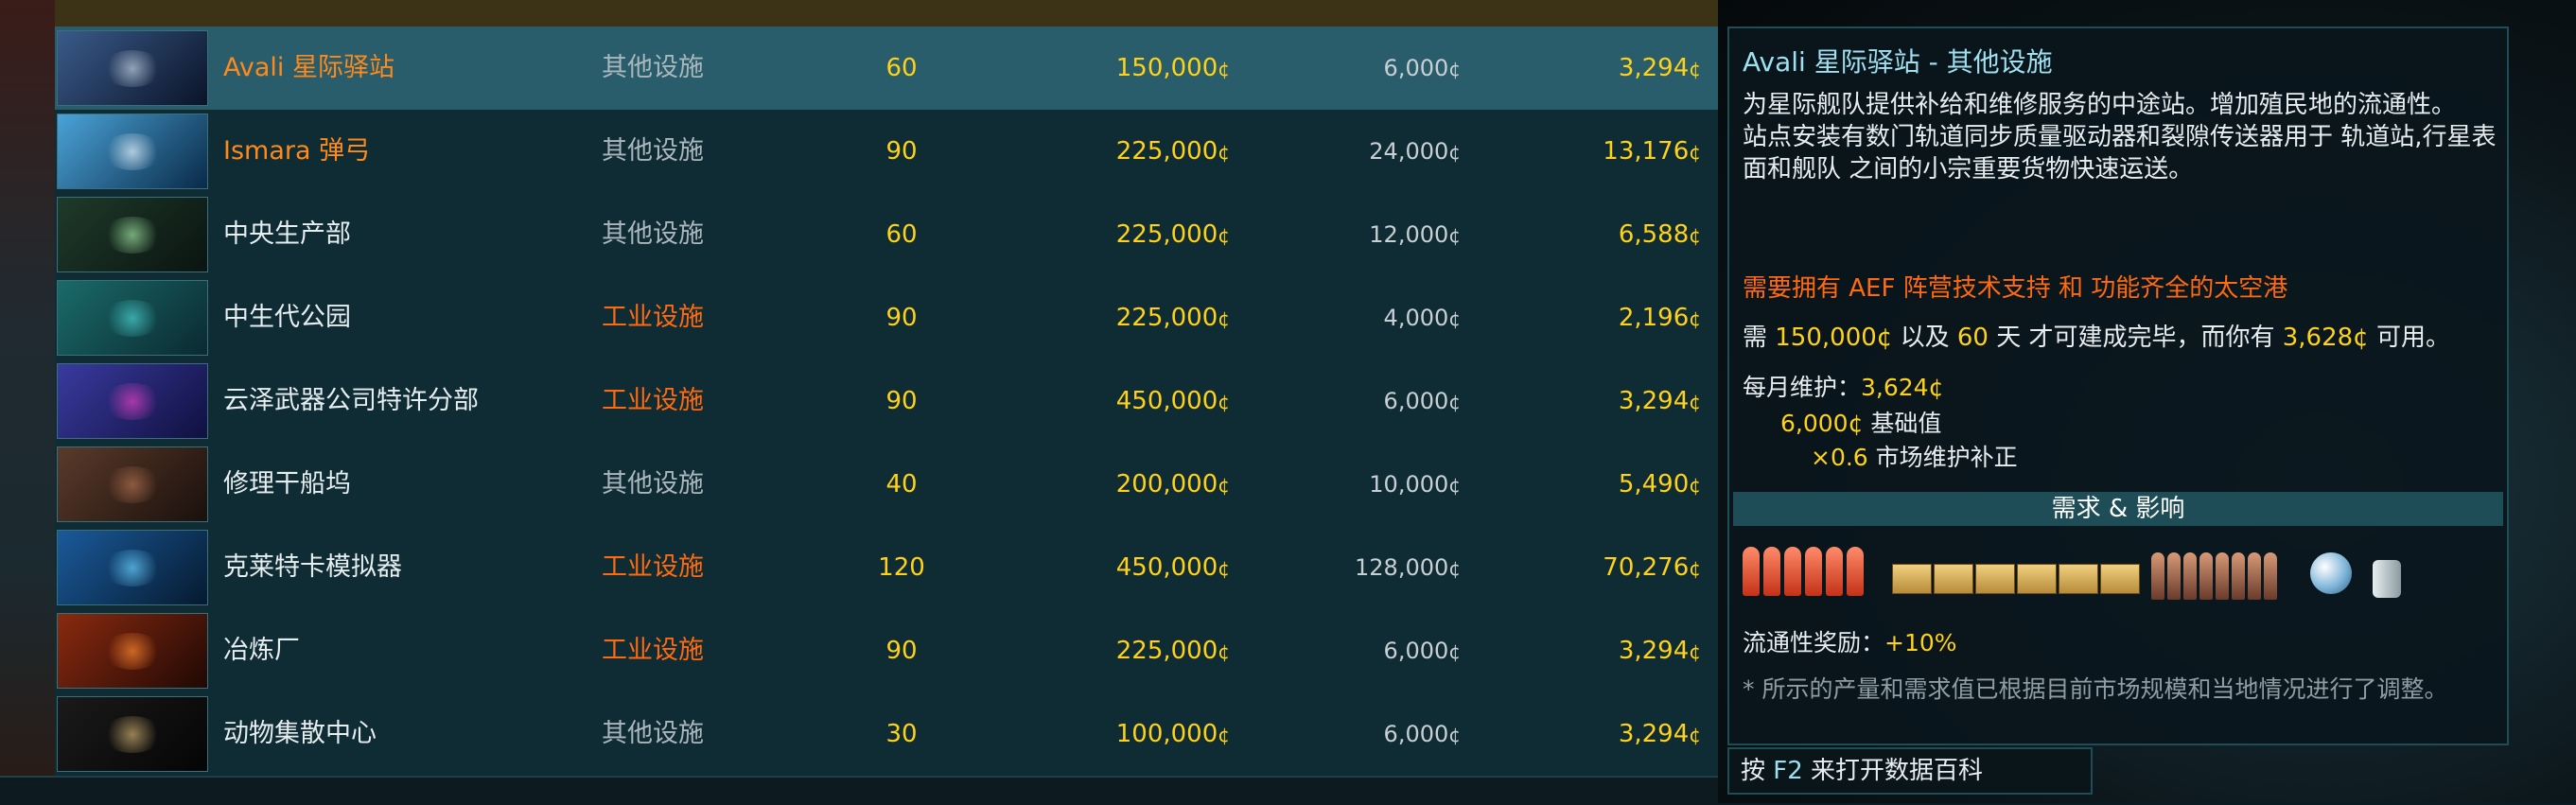 Image resolution: width=2576 pixels, height=805 pixels. I want to click on table-row: 冶炼厂 工业设施 90 225,000¢ 6,000¢ 3,294¢, so click(887, 651).